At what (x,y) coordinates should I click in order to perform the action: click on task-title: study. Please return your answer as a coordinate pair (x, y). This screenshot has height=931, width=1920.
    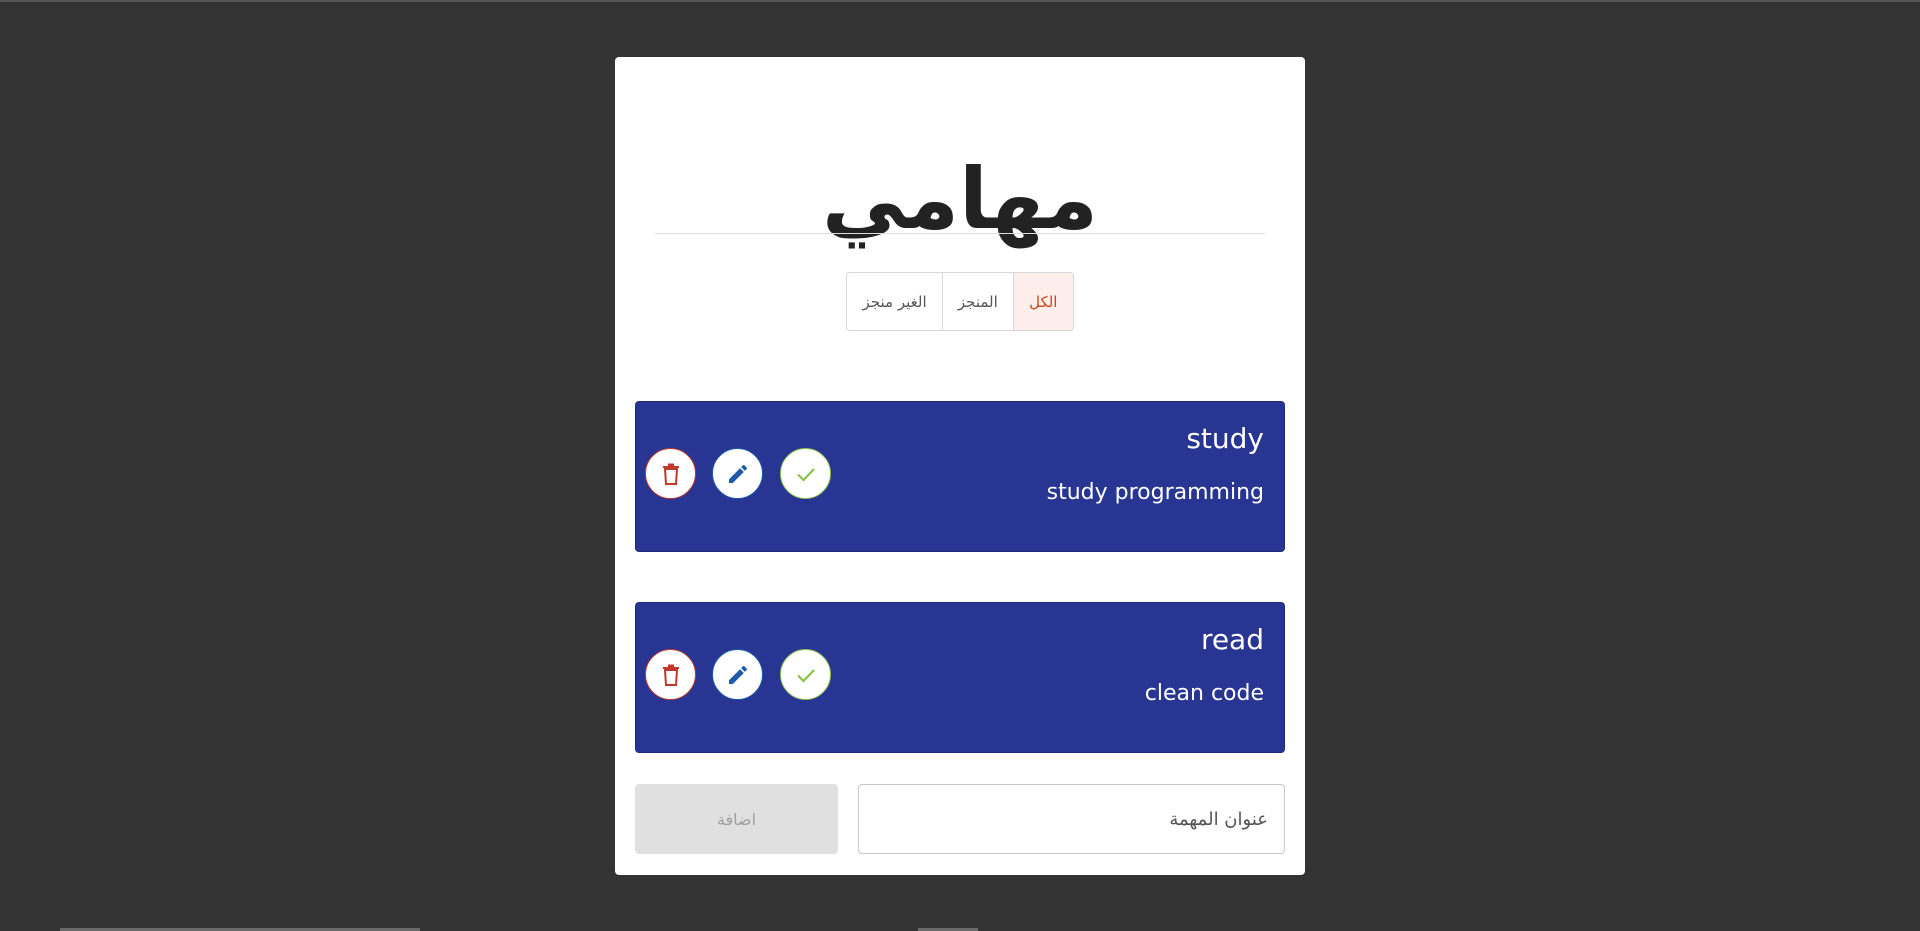
    Looking at the image, I should click on (1225, 438).